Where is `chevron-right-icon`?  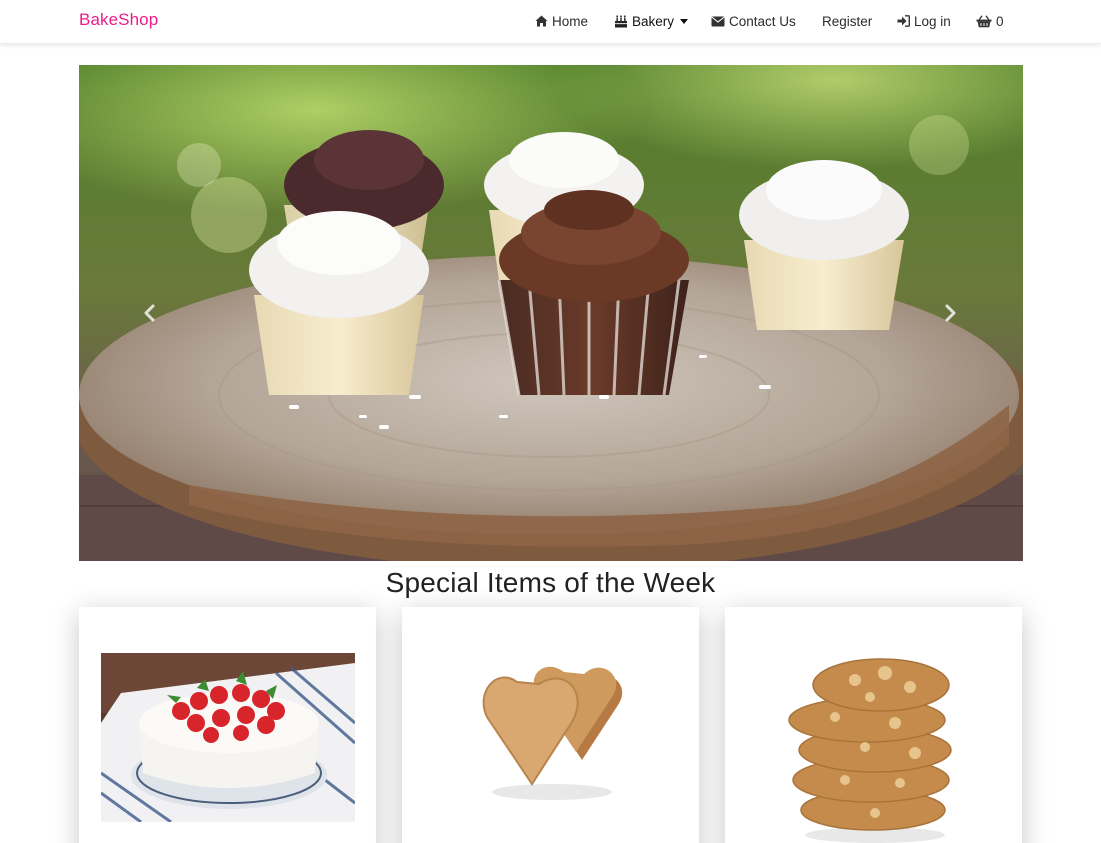 chevron-right-icon is located at coordinates (950, 313).